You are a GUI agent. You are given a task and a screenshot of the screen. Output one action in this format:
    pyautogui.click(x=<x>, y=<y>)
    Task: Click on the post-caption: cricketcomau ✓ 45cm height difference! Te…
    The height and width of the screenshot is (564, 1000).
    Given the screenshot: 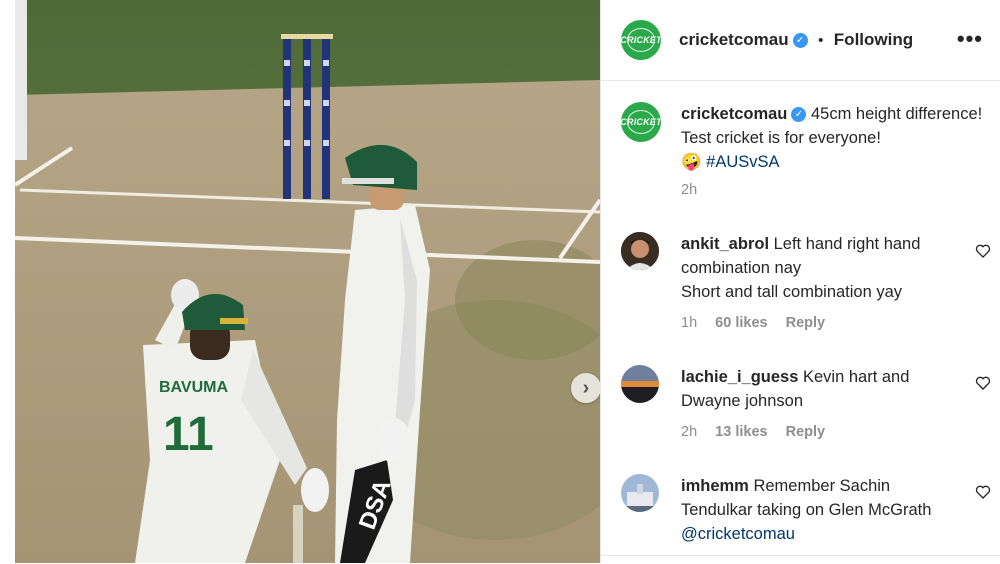 What is the action you would take?
    pyautogui.click(x=833, y=138)
    